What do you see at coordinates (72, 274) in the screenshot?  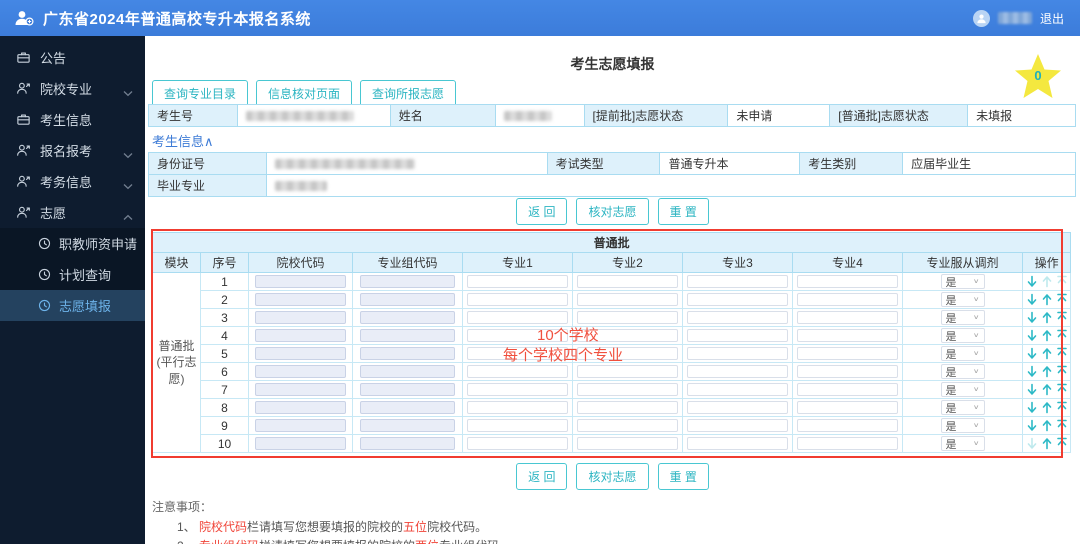 I see `sidebar-subitem-计划查询: 计划查询` at bounding box center [72, 274].